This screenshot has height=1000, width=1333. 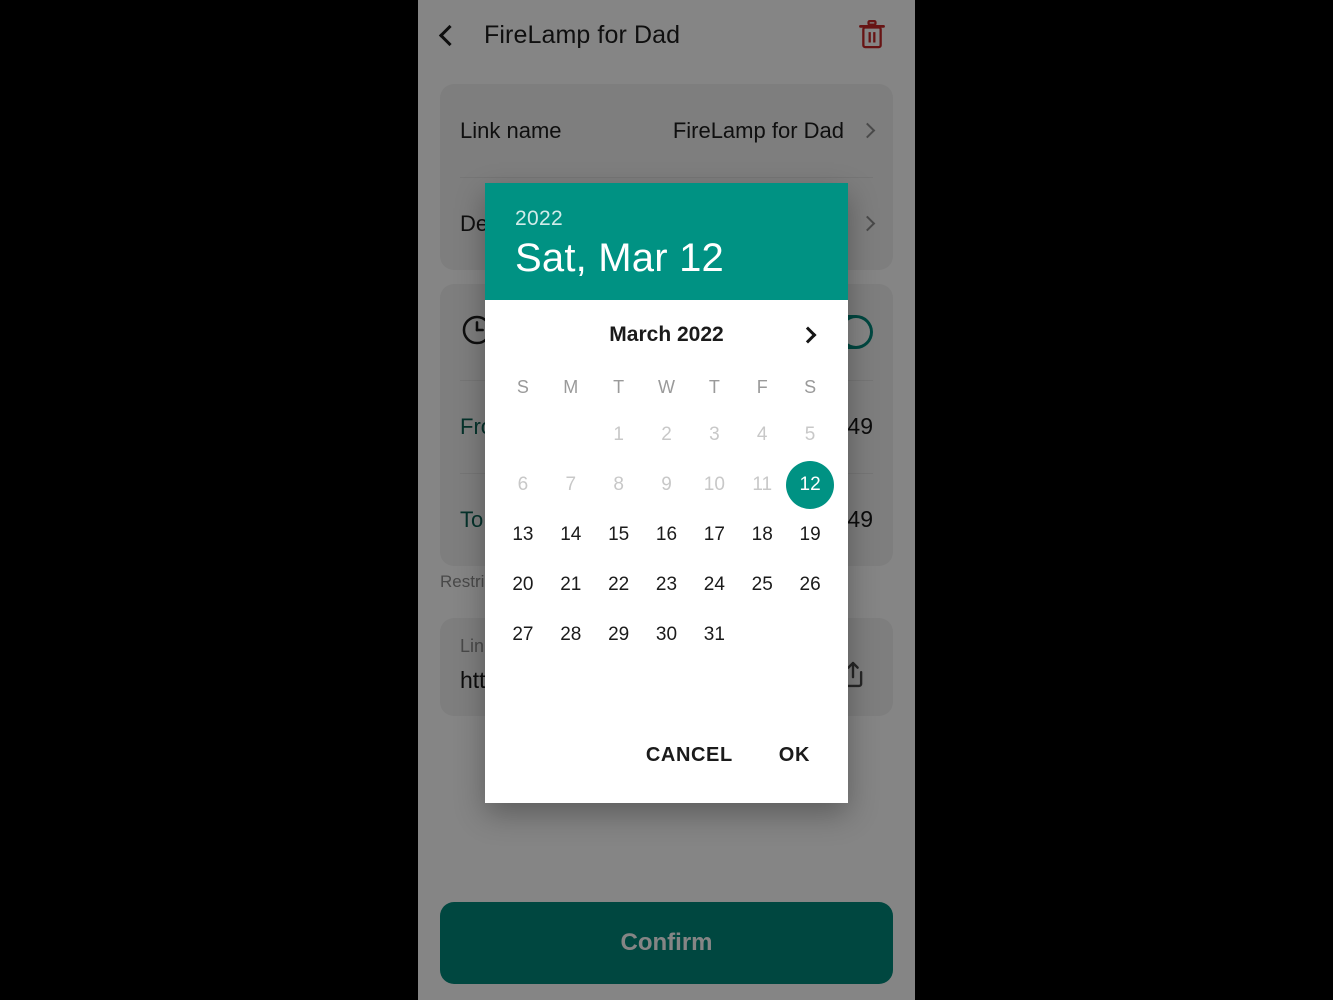 I want to click on calendar-day: 1, so click(x=618, y=434).